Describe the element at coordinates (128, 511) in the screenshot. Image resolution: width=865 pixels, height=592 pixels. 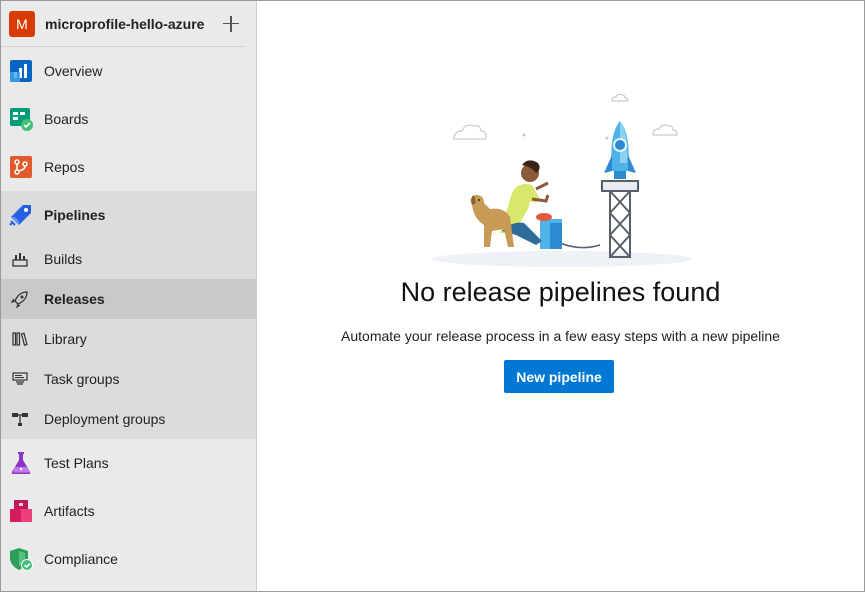
I see `sidebar-item-artifacts: Artifacts` at that location.